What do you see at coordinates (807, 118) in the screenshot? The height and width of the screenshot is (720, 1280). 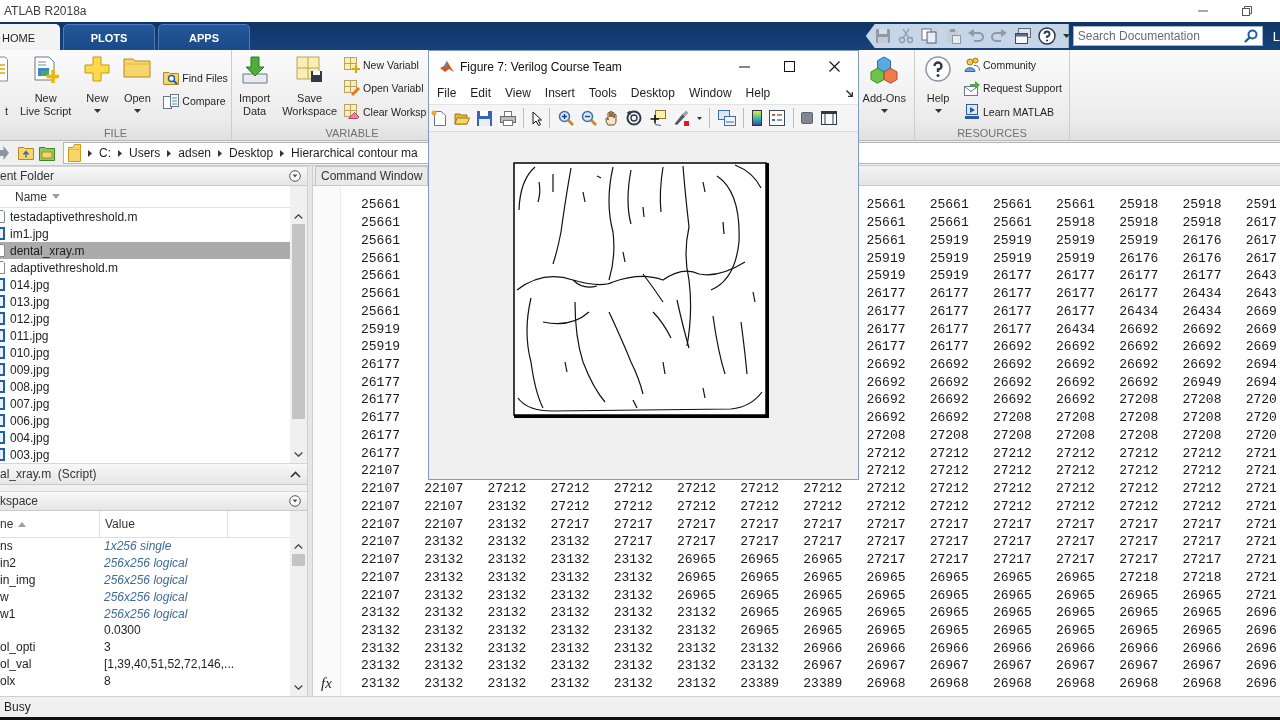 I see `square-icon` at bounding box center [807, 118].